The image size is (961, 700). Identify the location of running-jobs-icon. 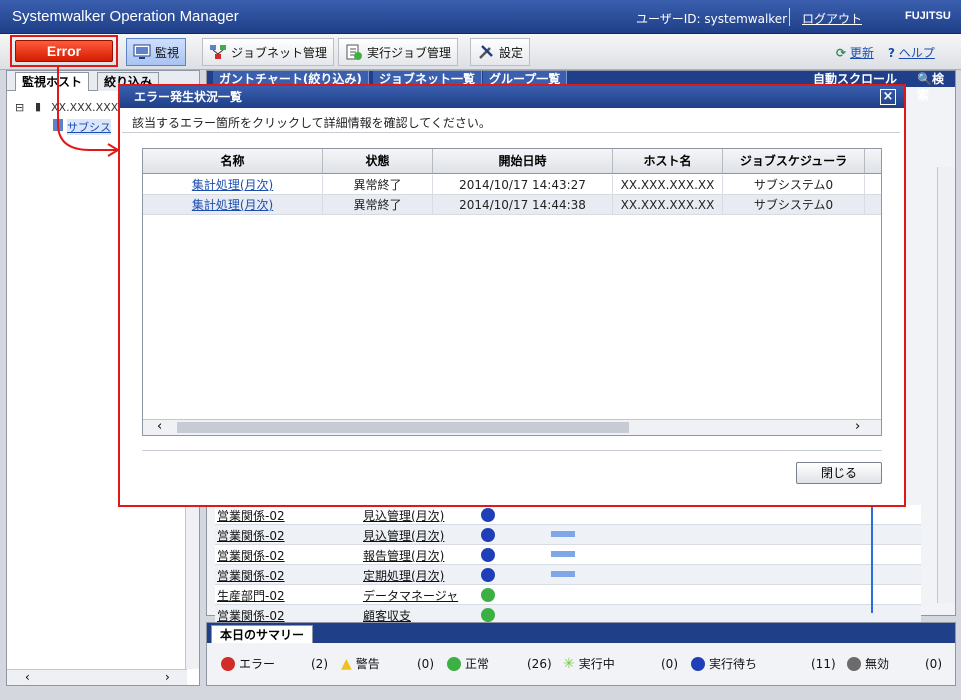
(354, 52).